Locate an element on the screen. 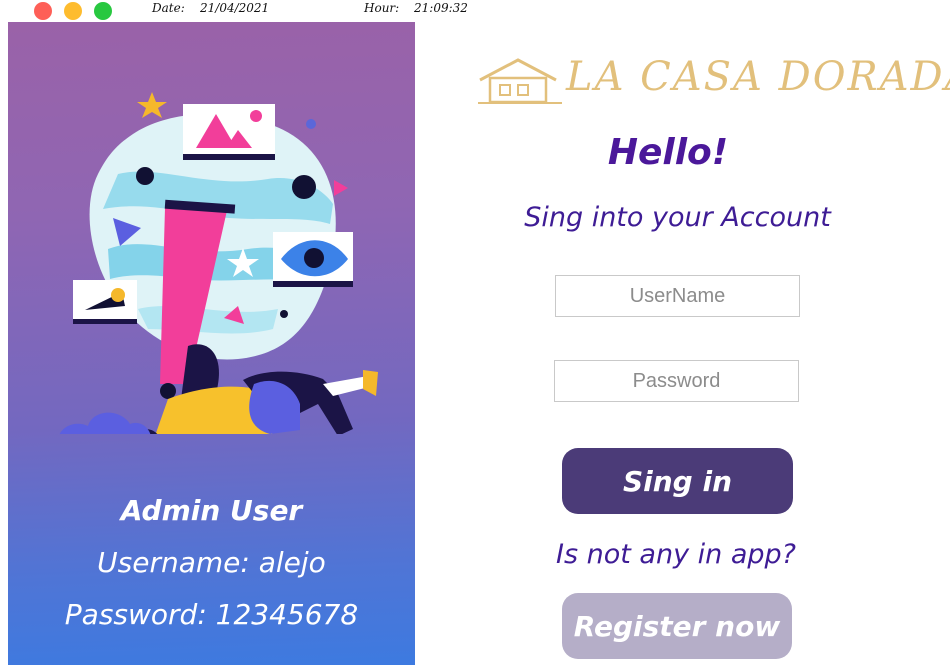 Image resolution: width=950 pixels, height=665 pixels. house-icon is located at coordinates (520, 81).